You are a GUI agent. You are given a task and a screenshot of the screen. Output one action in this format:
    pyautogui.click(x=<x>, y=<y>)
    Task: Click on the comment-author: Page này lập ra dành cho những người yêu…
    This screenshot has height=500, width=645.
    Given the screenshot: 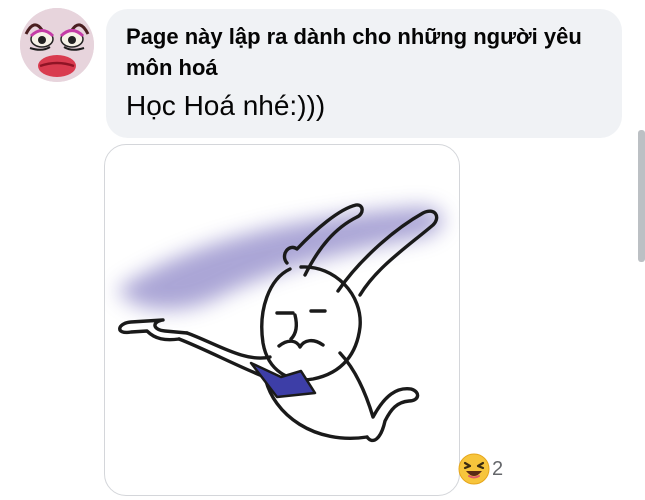 What is the action you would take?
    pyautogui.click(x=366, y=52)
    